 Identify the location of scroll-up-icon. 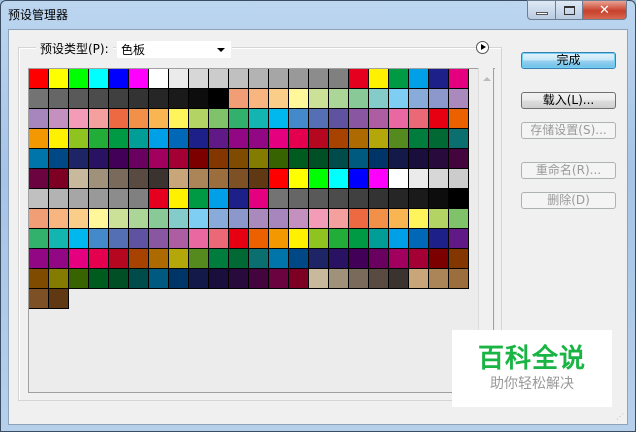
(487, 79).